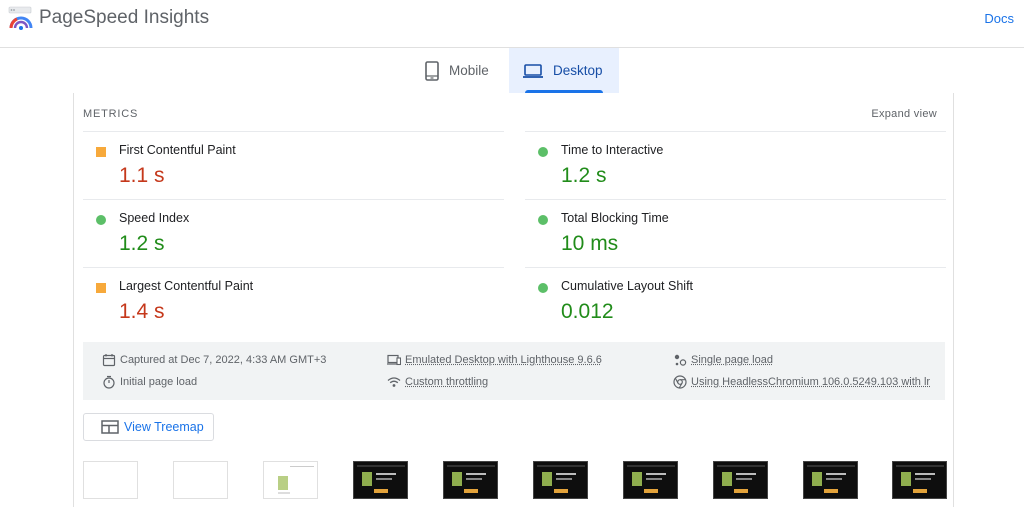  I want to click on metric-largest-contentful-paint: Largest Contentful Paint 1.4 s, so click(293, 301).